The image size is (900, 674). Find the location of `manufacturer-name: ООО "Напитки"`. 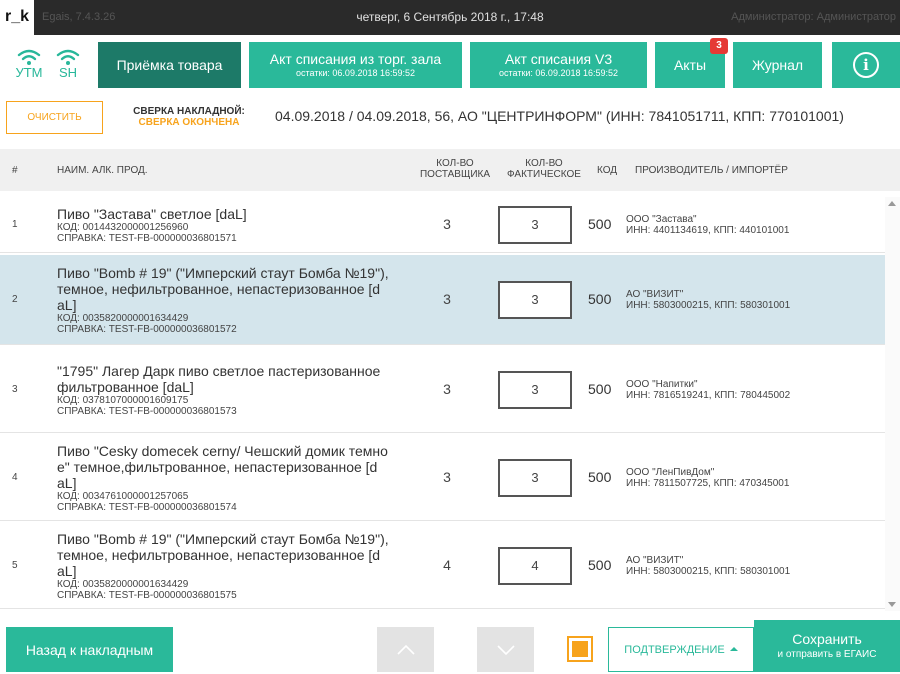

manufacturer-name: ООО "Напитки" is located at coordinates (662, 384).